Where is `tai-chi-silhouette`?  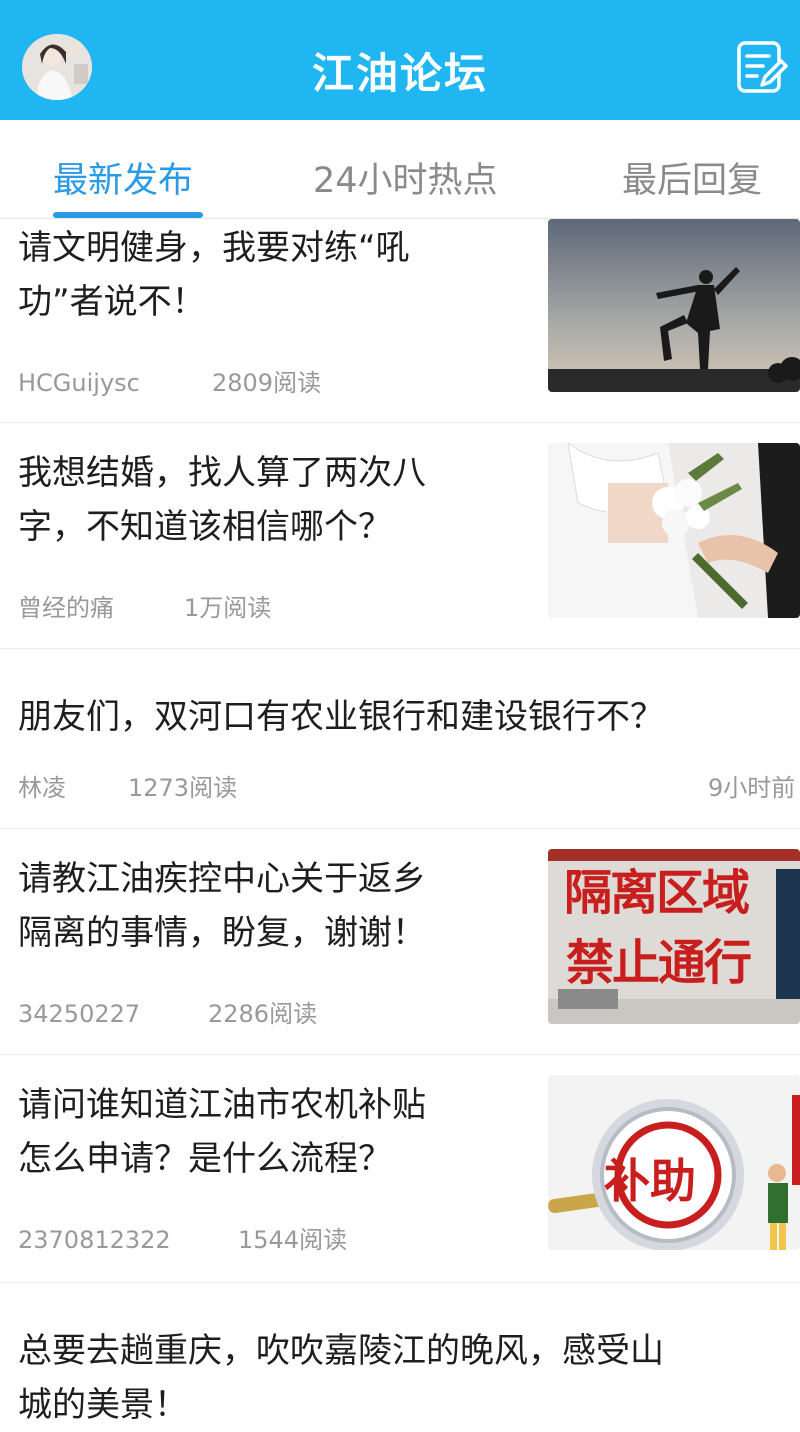 tai-chi-silhouette is located at coordinates (674, 305).